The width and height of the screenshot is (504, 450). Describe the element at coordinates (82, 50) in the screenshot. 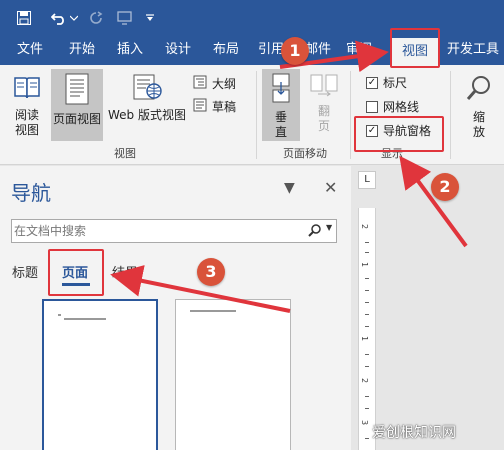

I see `tab-home: 开始` at that location.